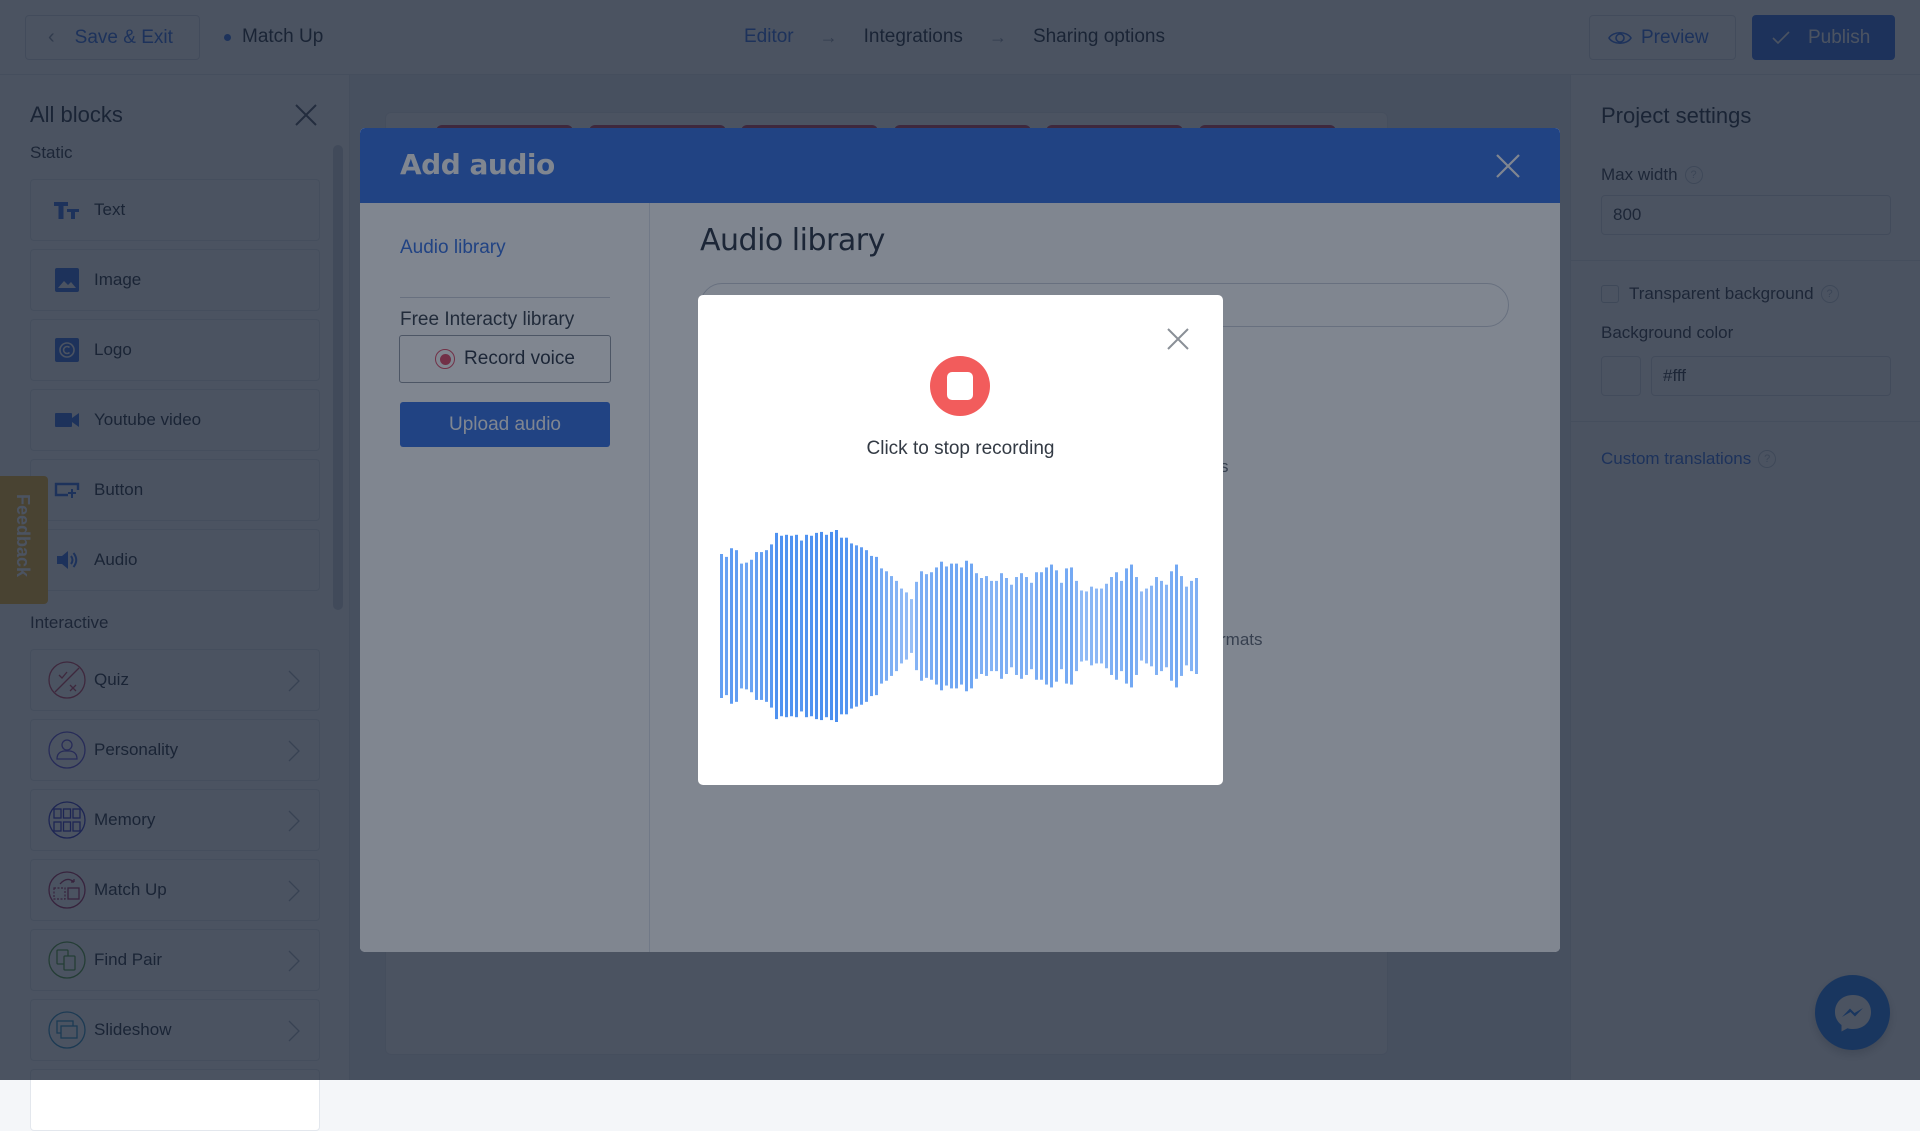  I want to click on recording-status-text: Click to stop recording, so click(960, 448).